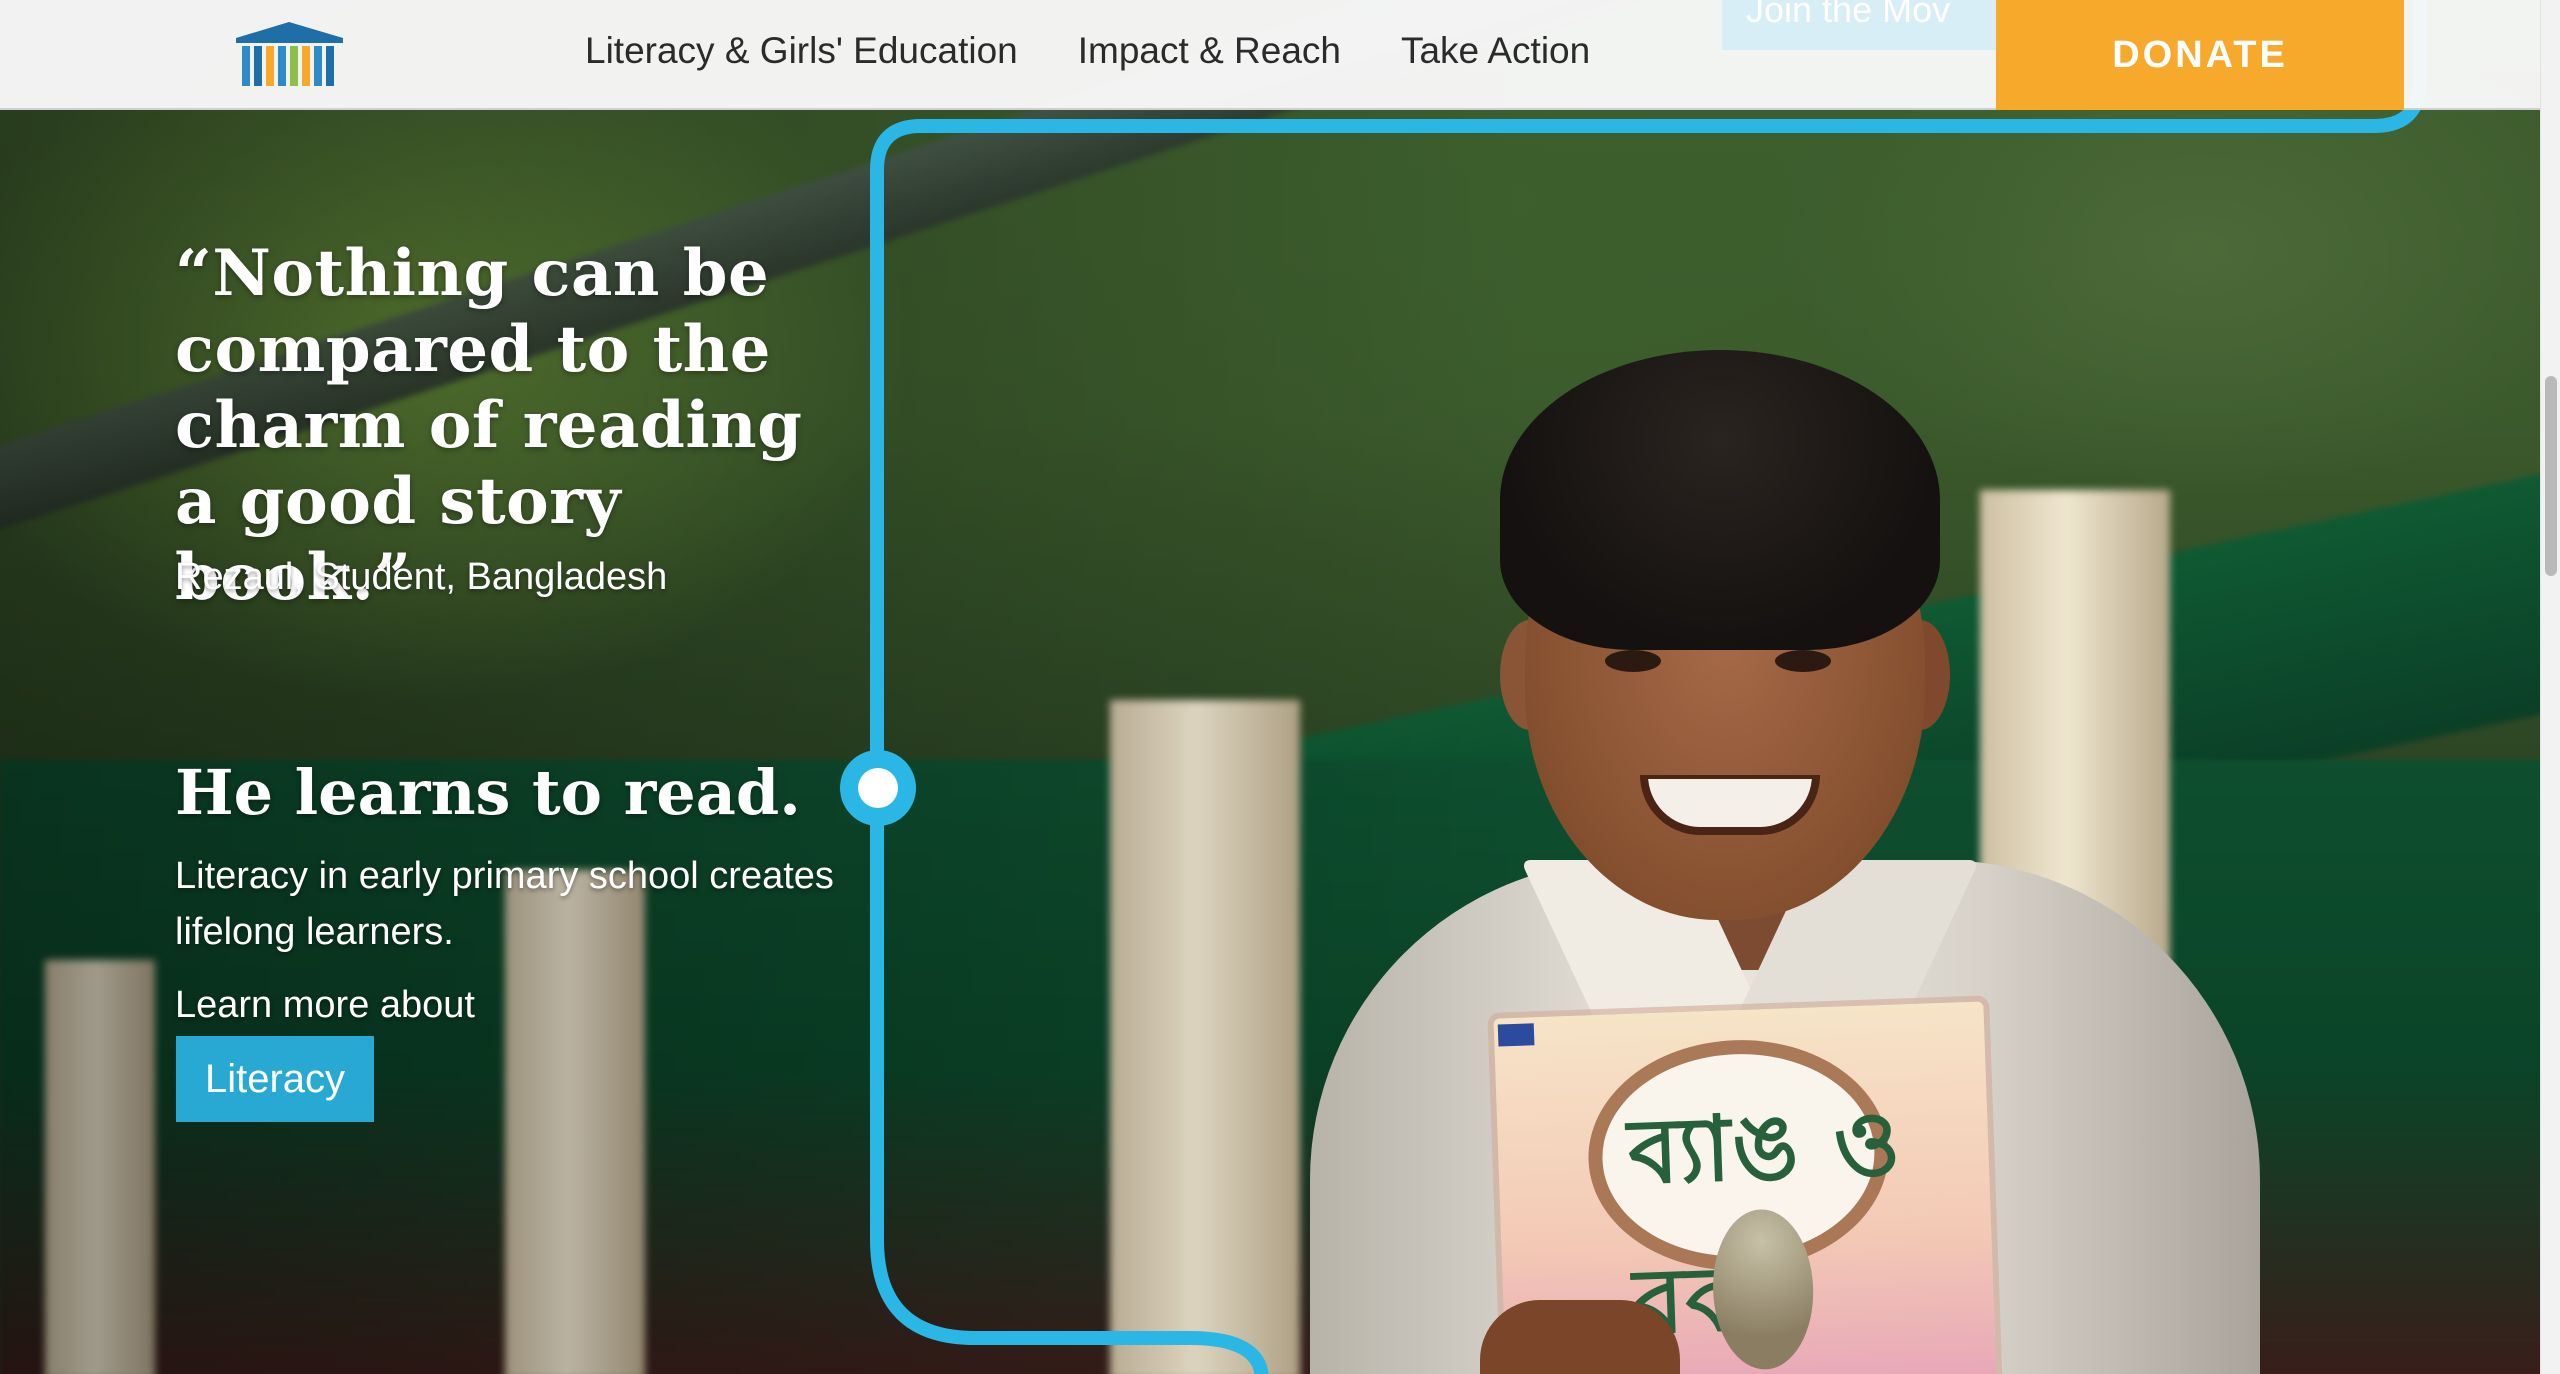 This screenshot has height=1374, width=2560. Describe the element at coordinates (2551, 476) in the screenshot. I see `scrollbar-thumb` at that location.